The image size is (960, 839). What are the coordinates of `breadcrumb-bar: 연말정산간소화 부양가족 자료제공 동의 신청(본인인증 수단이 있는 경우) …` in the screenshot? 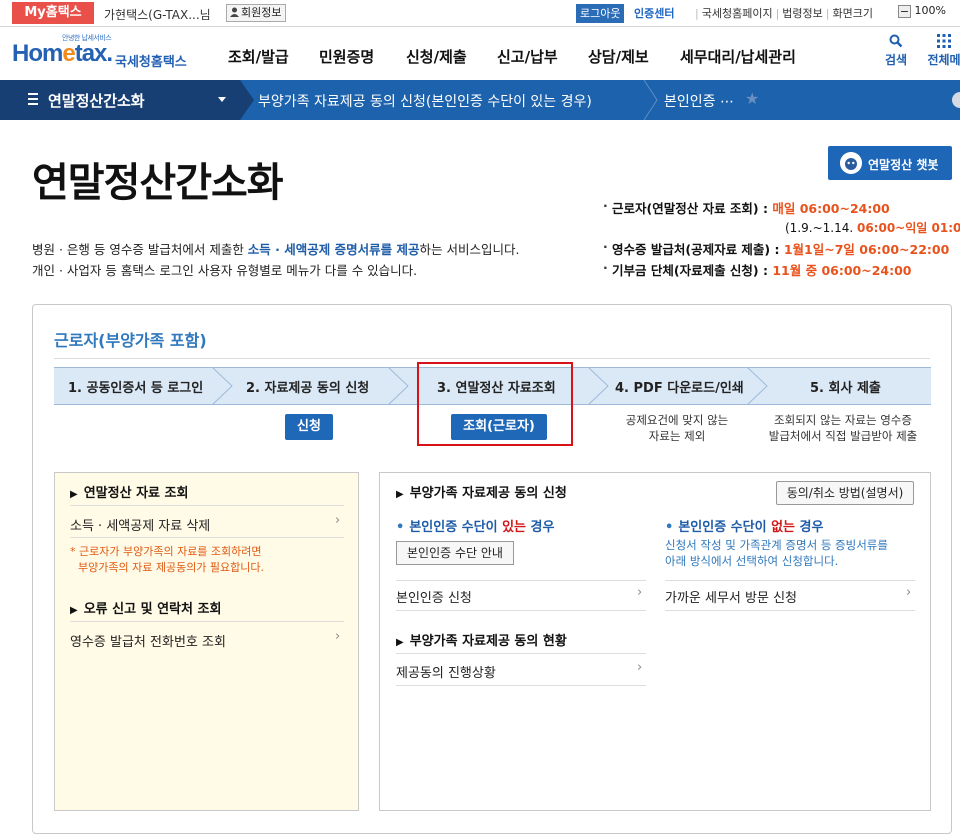 It's located at (480, 100).